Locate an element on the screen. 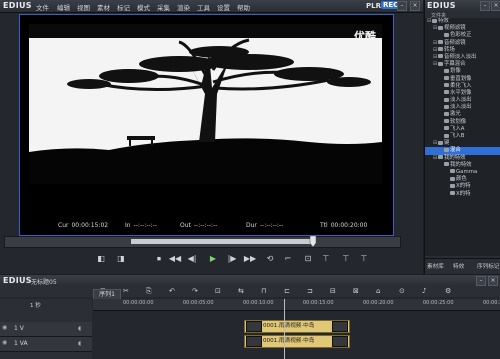 Image resolution: width=500 pixels, height=359 pixels. overwrite-icon: ⊡ is located at coordinates (308, 259).